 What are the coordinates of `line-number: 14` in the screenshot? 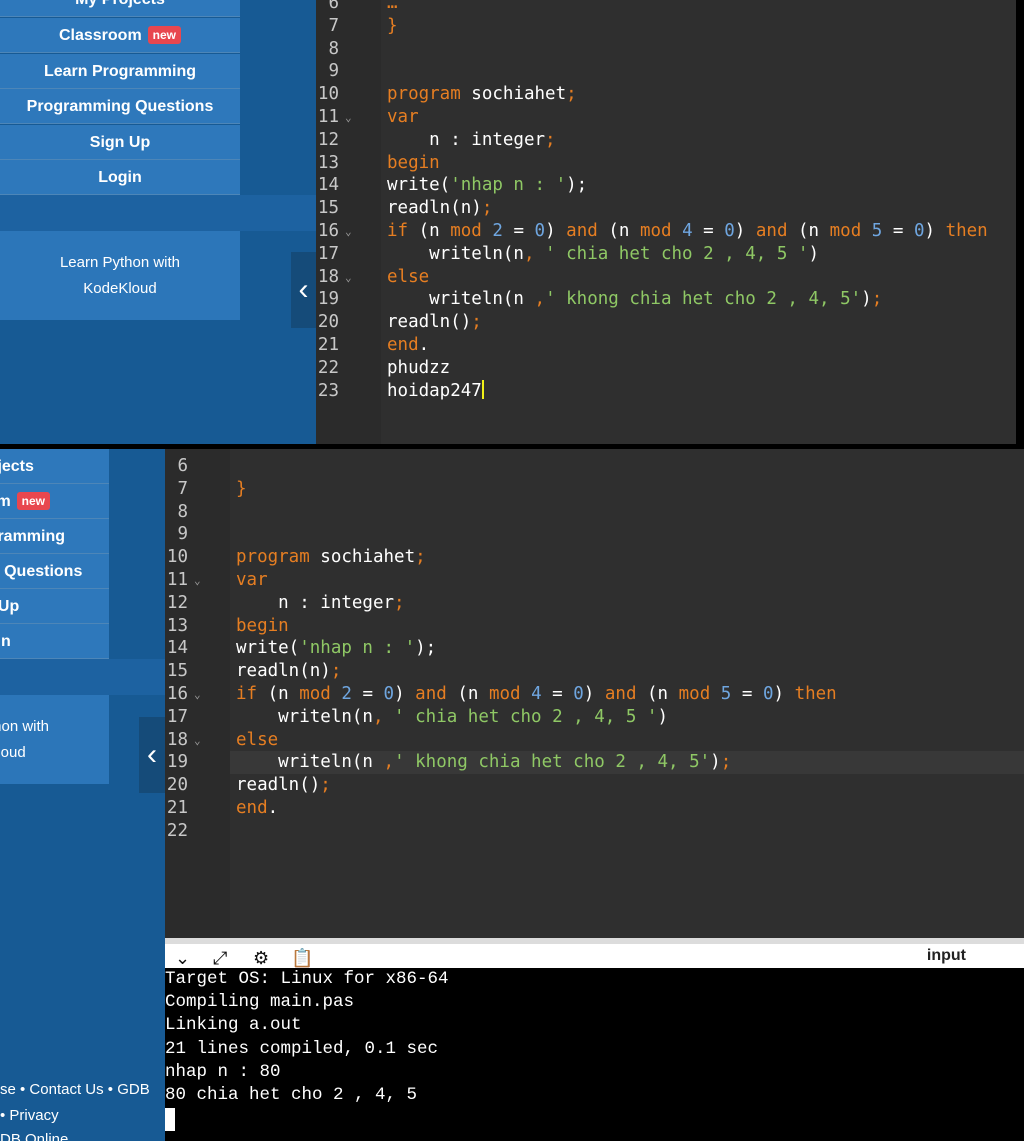 It's located at (177, 648).